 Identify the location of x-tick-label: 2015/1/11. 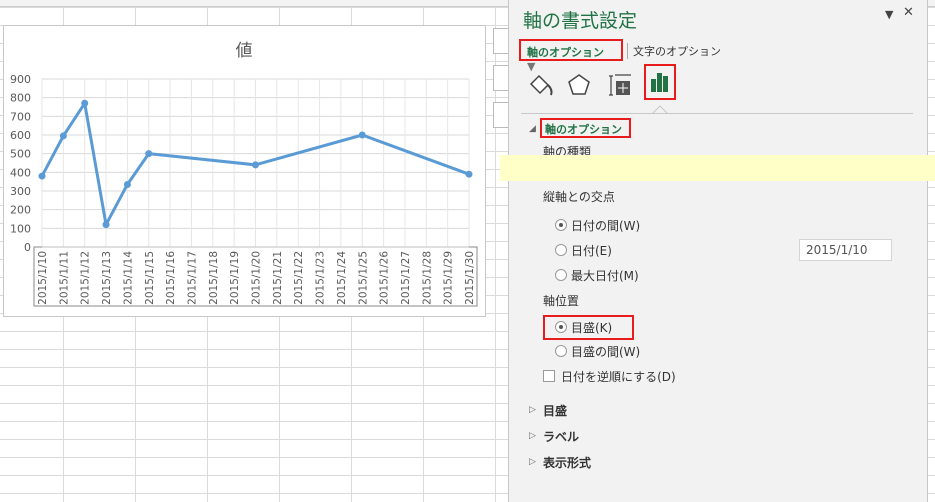
(64, 278).